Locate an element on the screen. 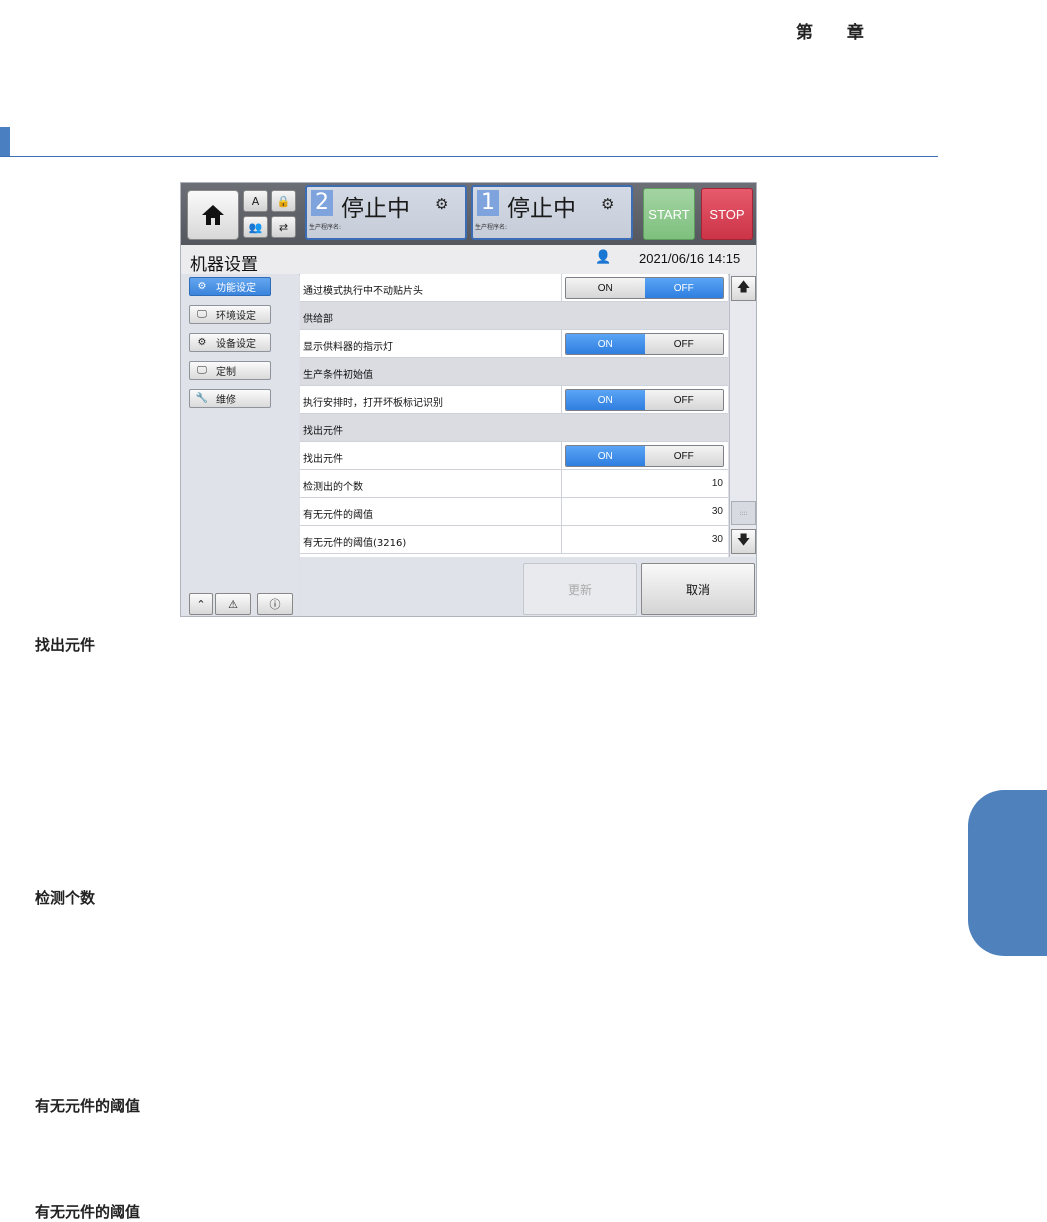  doc-heading: 有无元件的阈值 is located at coordinates (88, 1106).